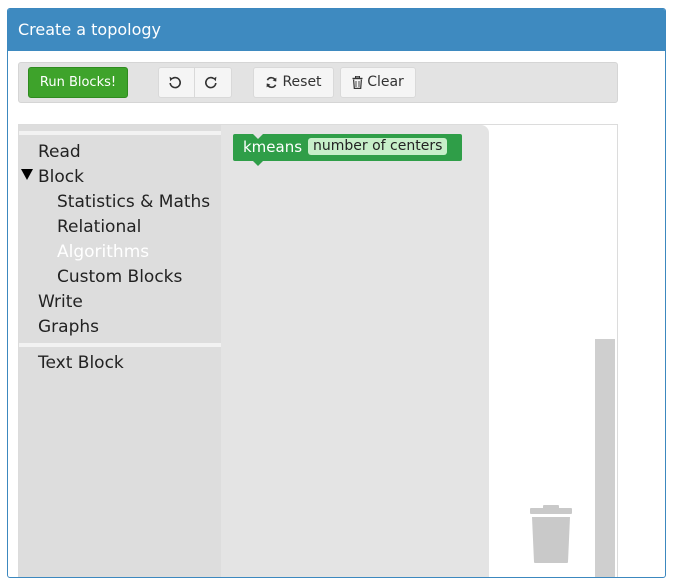  Describe the element at coordinates (78, 82) in the screenshot. I see `run-blocks-button: Run Blocks!` at that location.